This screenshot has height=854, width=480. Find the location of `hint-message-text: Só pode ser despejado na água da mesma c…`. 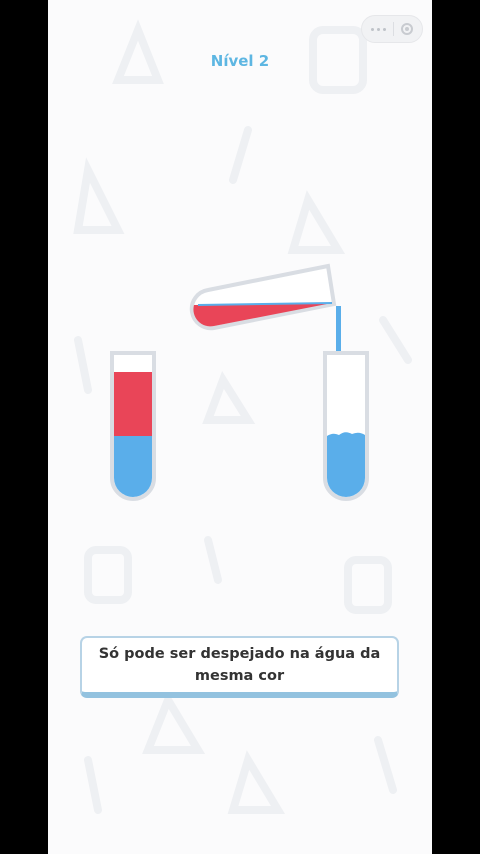

hint-message-text: Só pode ser despejado na água da mesma c… is located at coordinates (239, 665).